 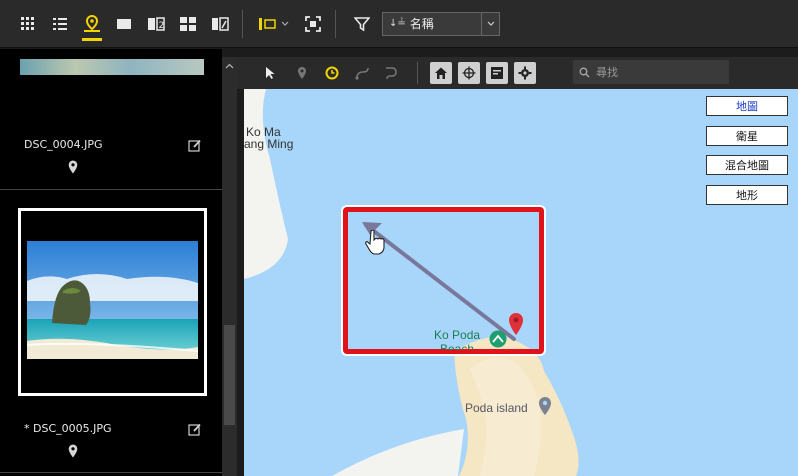 I want to click on scroll-up-icon, so click(x=229, y=66).